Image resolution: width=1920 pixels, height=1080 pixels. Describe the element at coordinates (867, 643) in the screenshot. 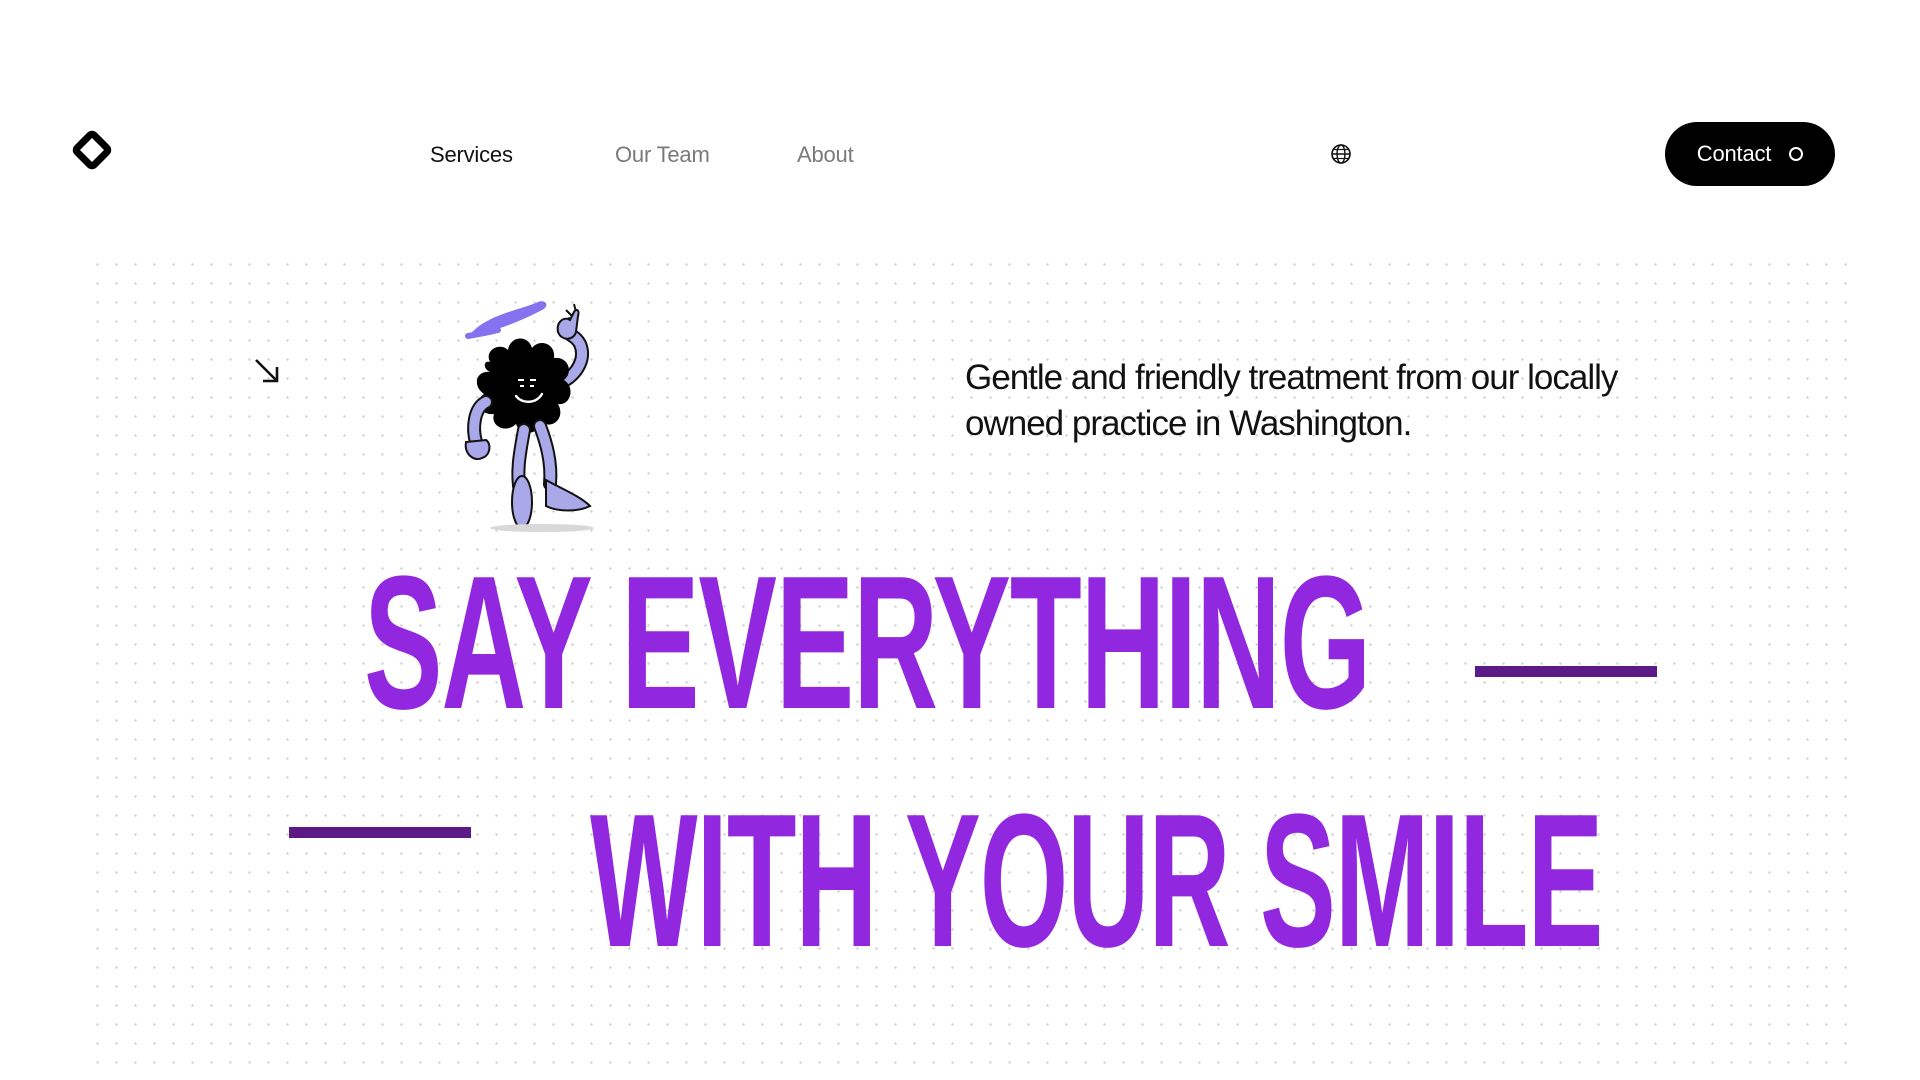

I see `headline-line-1: SAY EVERYTHING` at that location.